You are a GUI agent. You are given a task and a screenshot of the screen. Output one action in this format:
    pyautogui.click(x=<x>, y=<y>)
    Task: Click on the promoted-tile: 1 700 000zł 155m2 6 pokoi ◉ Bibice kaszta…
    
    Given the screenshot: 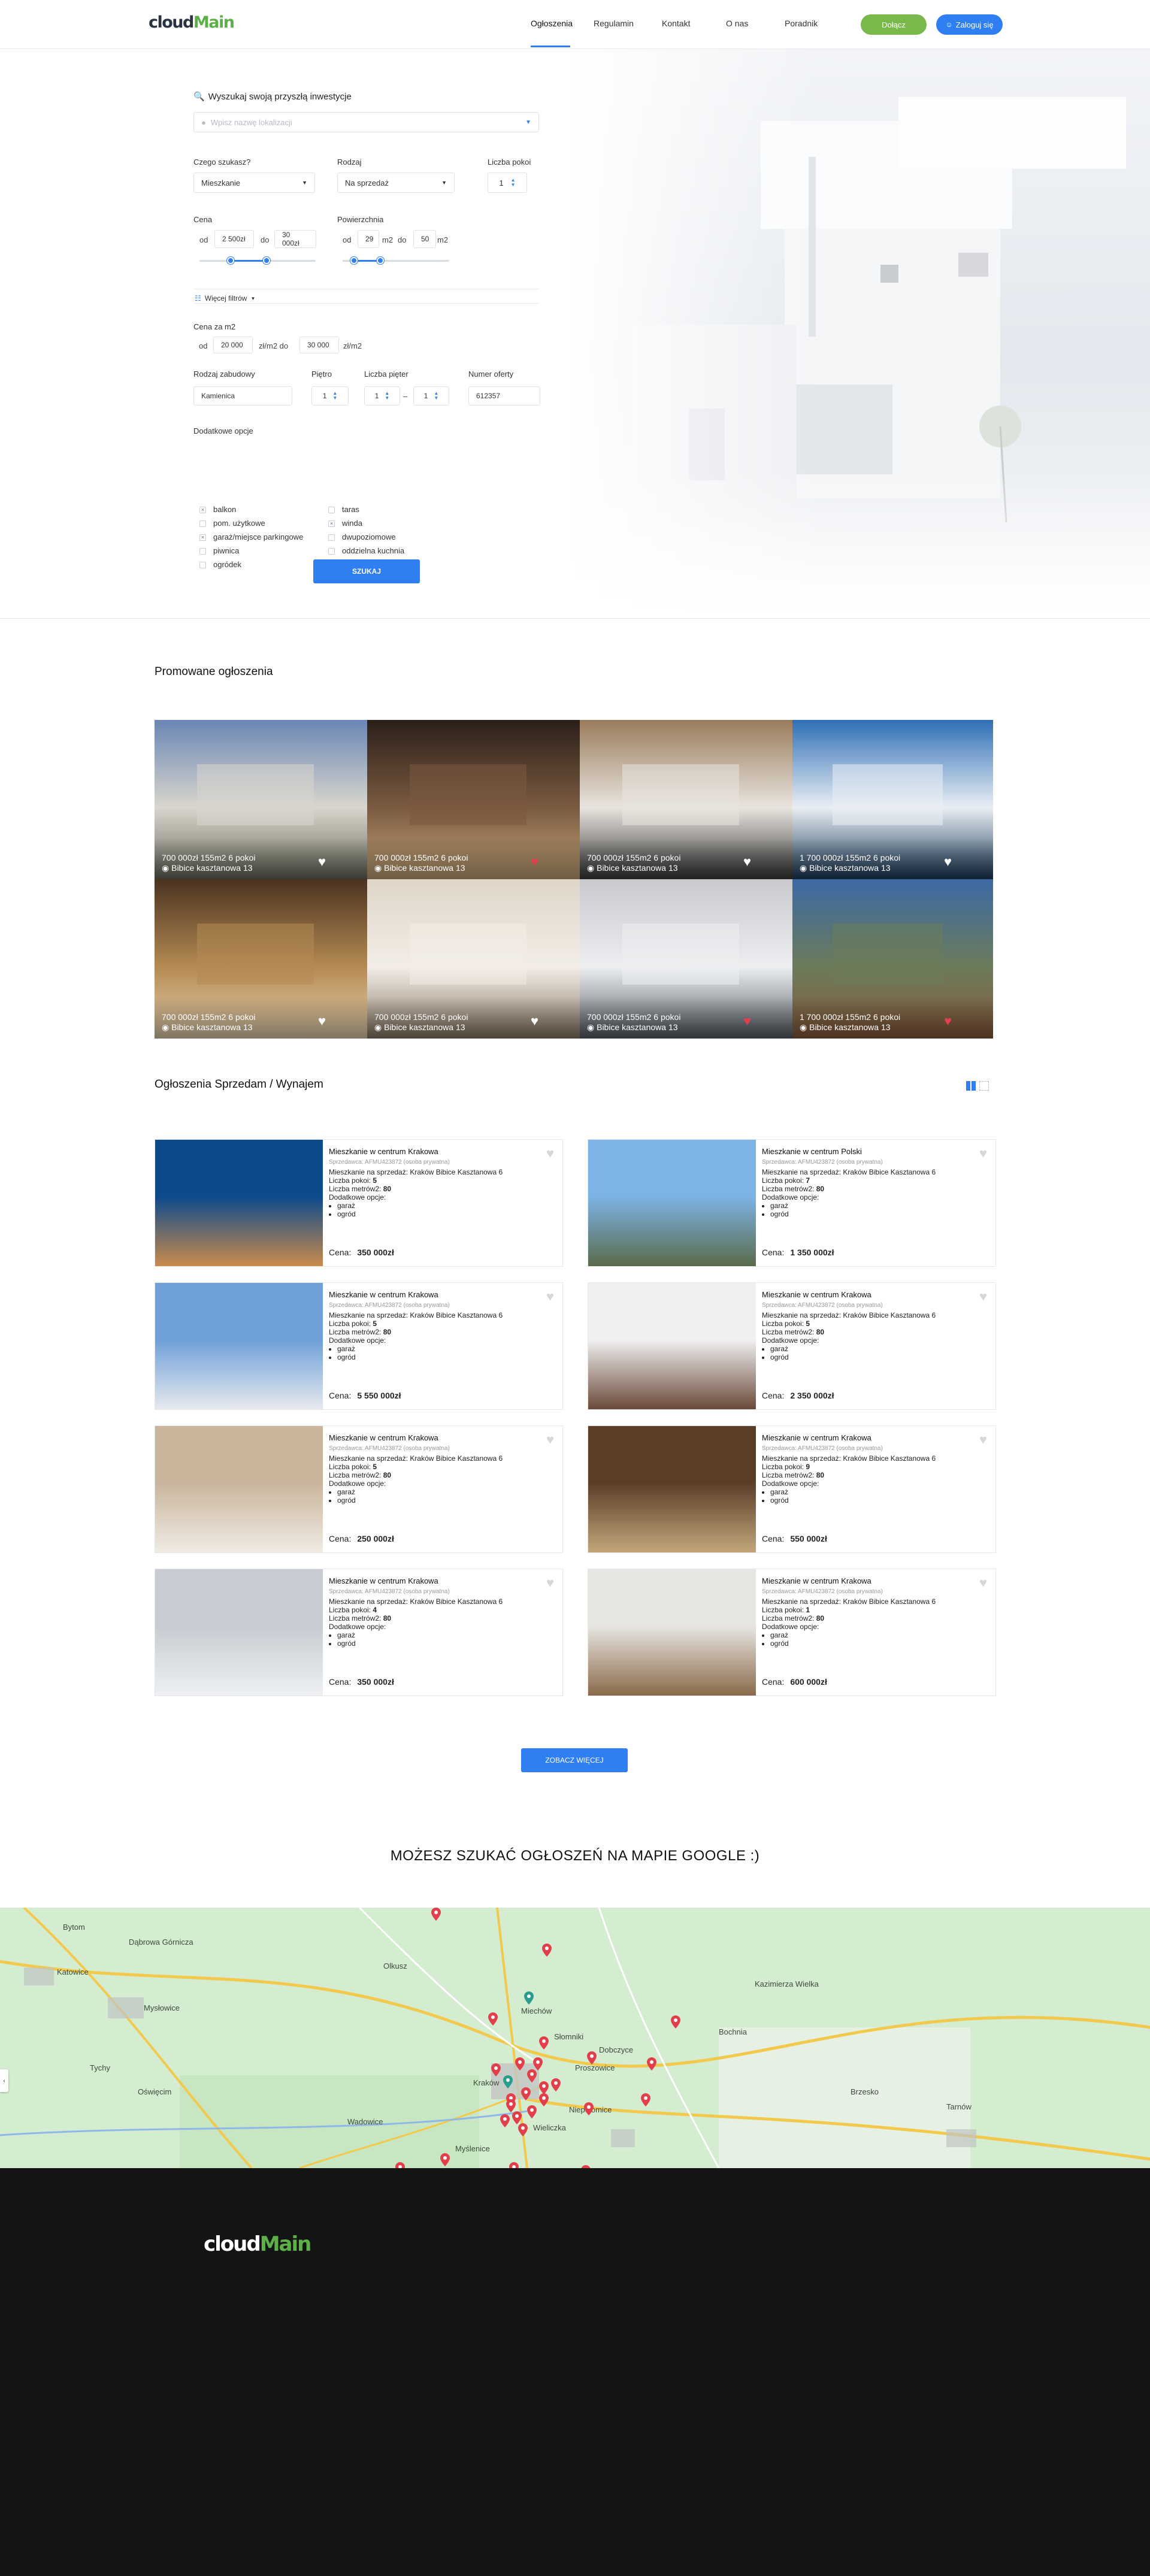 What is the action you would take?
    pyautogui.click(x=892, y=799)
    